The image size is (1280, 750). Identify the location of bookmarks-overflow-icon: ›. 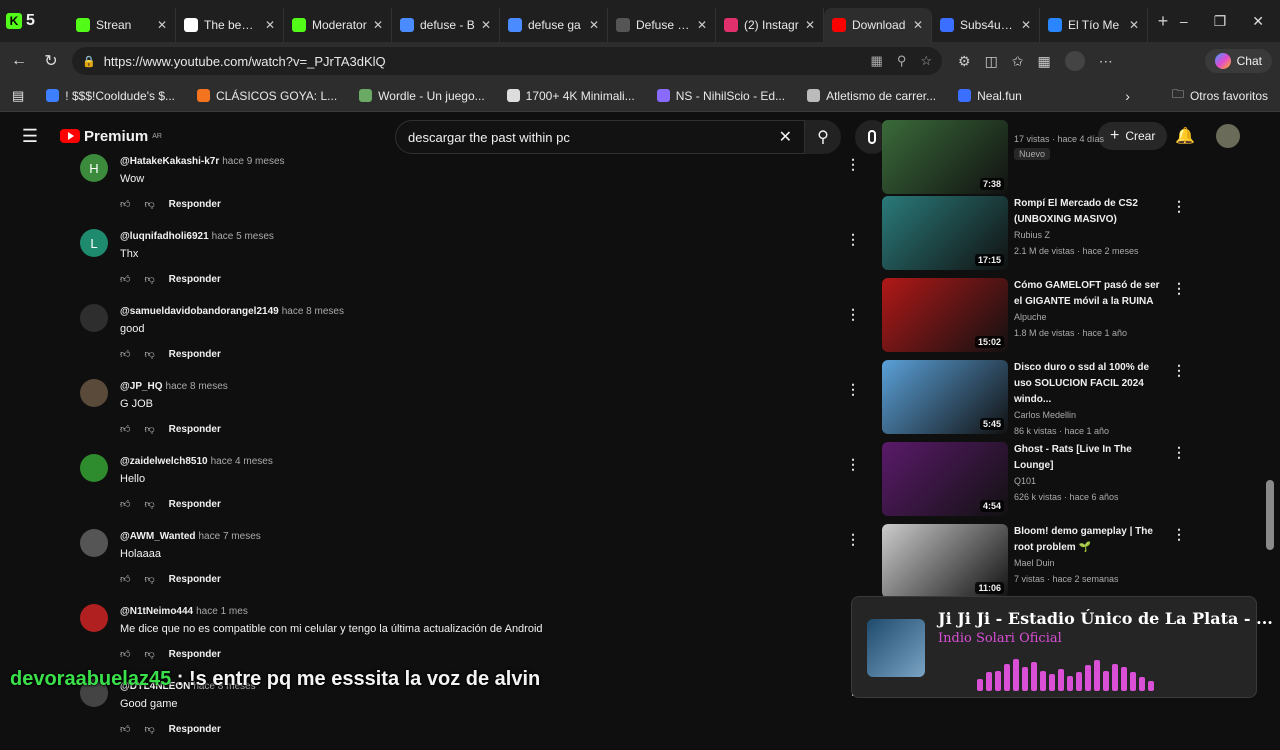
(1127, 96).